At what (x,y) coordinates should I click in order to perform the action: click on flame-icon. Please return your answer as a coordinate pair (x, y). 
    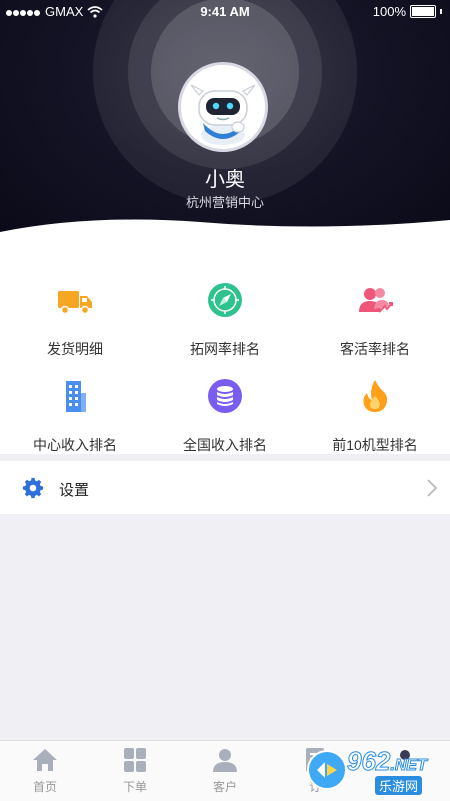
    Looking at the image, I should click on (375, 396).